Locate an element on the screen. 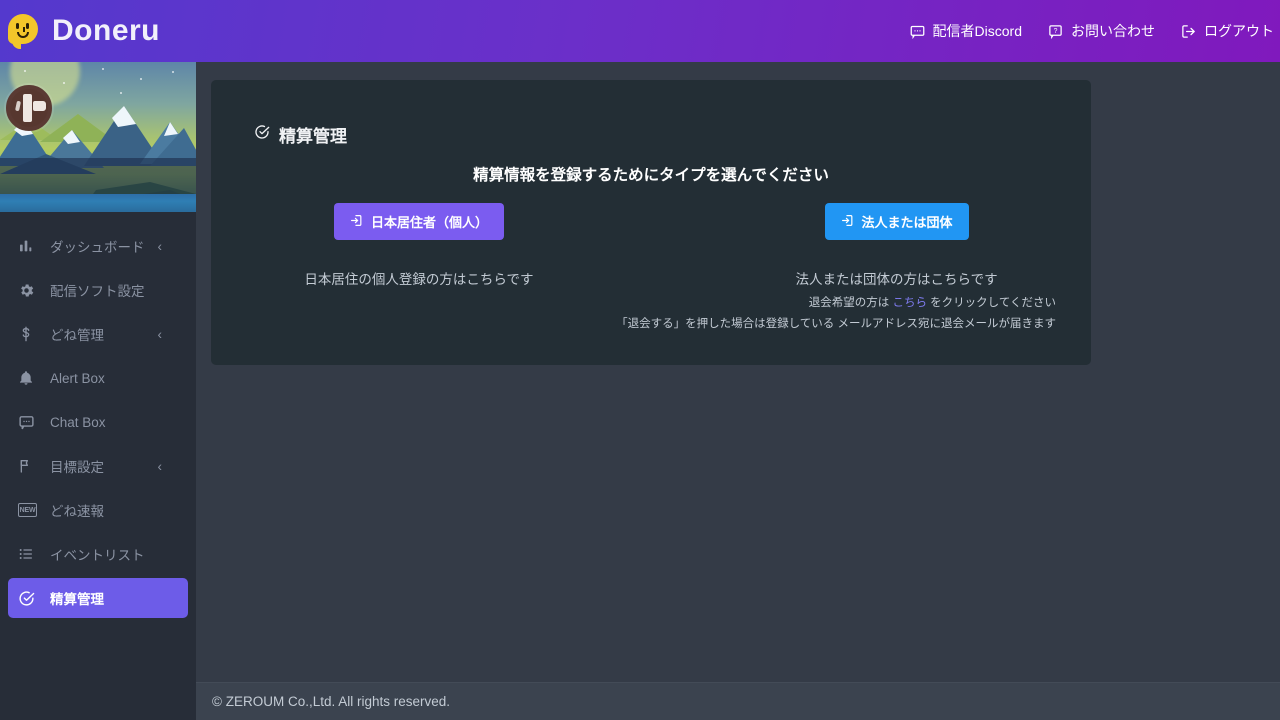 The width and height of the screenshot is (1280, 720). sidebar-item-stream-software: 配信ソフト設定 is located at coordinates (98, 290).